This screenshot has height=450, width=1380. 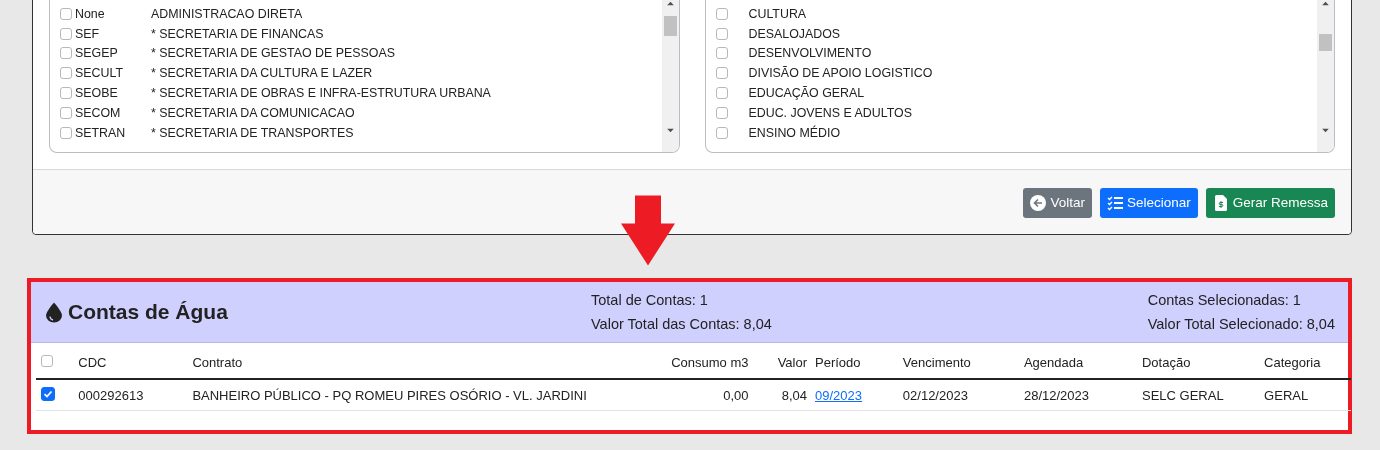 I want to click on item-label: * SECRETARIA DE FINANCAS, so click(x=237, y=33).